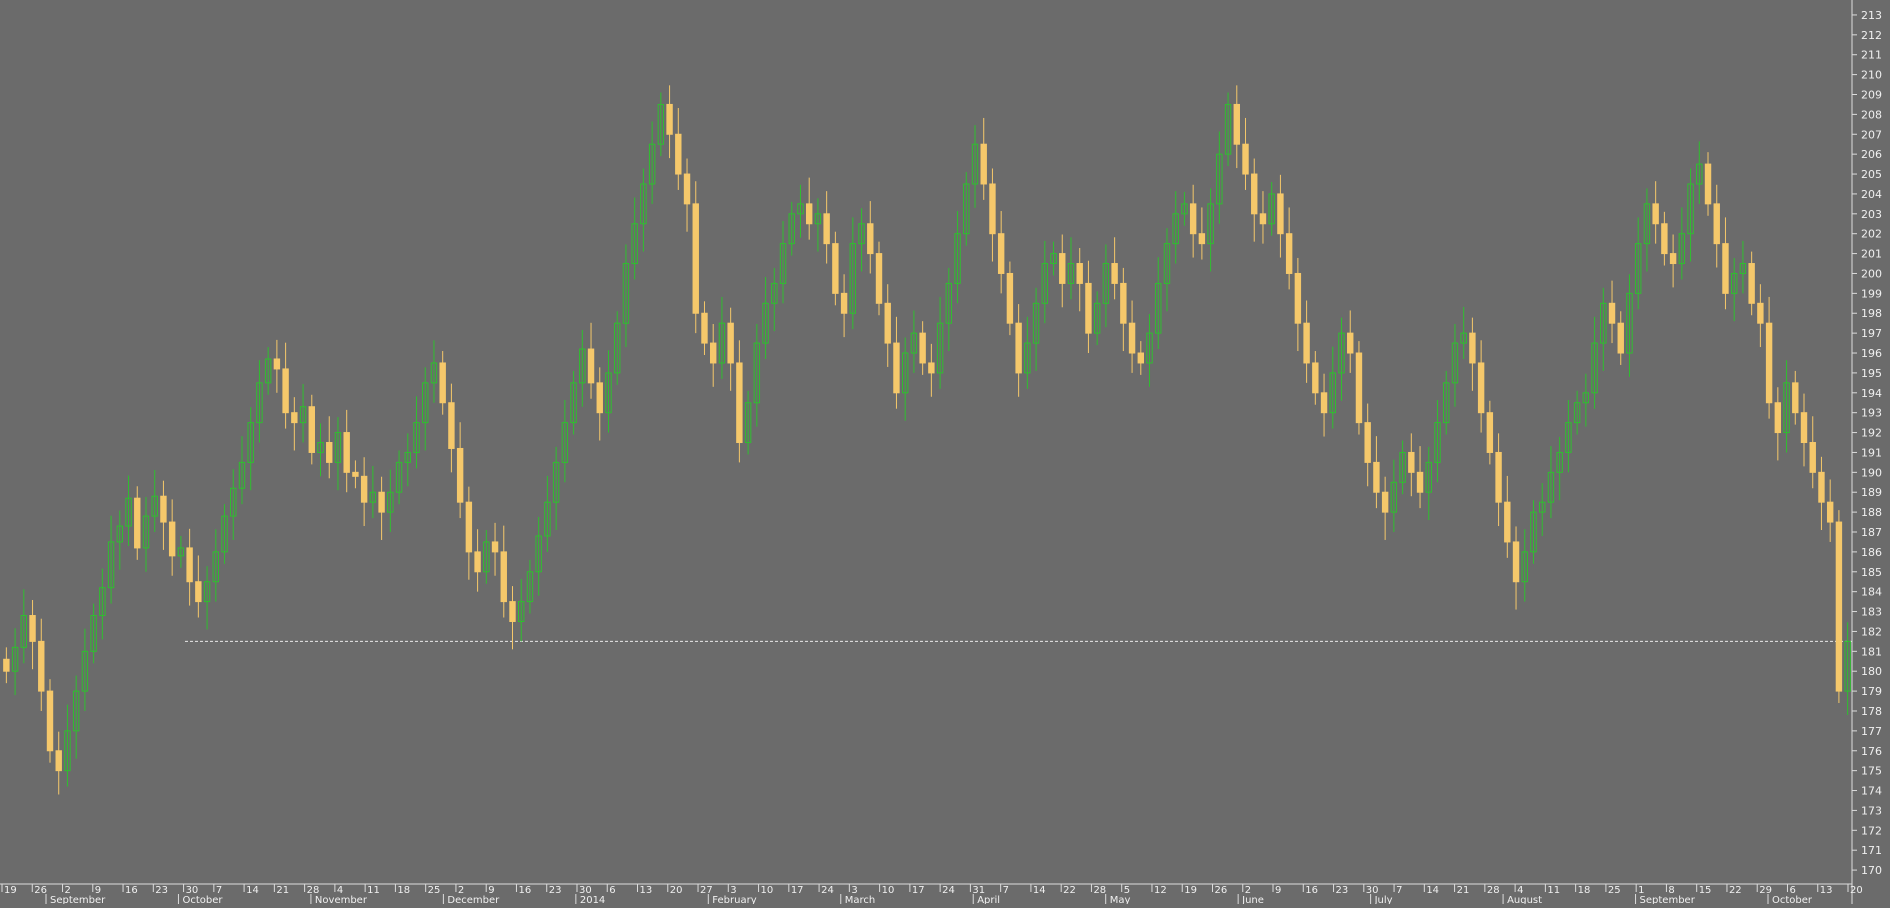 Image resolution: width=1890 pixels, height=908 pixels. I want to click on y-tick-label: 188, so click(1871, 512).